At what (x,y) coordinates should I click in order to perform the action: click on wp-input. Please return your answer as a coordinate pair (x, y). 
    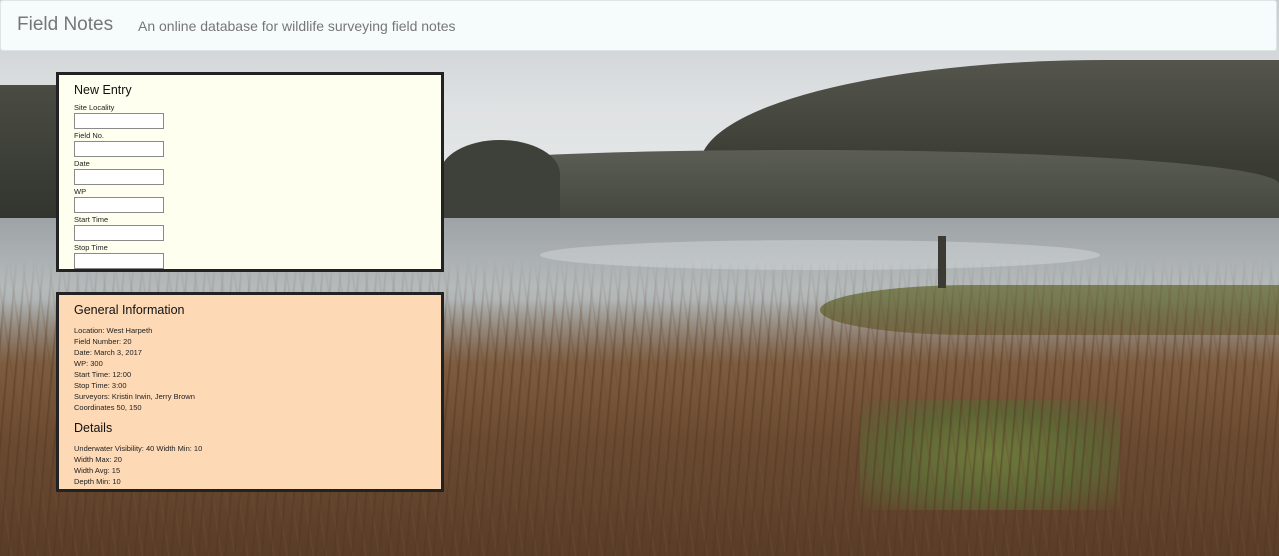
    Looking at the image, I should click on (119, 205).